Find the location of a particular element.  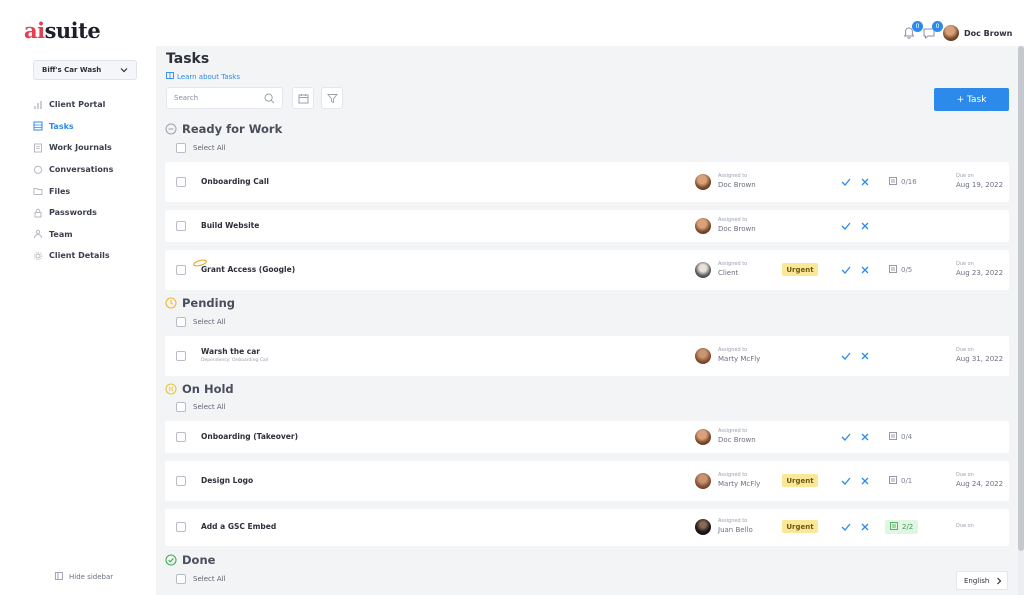

status-done-icon is located at coordinates (171, 560).